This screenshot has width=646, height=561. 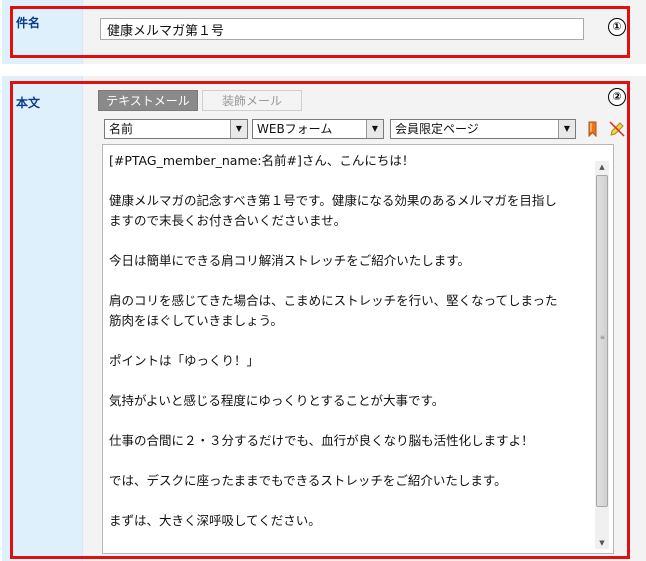 I want to click on editor-line: 今日は簡単にできる肩コリ解消ストレッチをご紹介いたします。, so click(x=290, y=260).